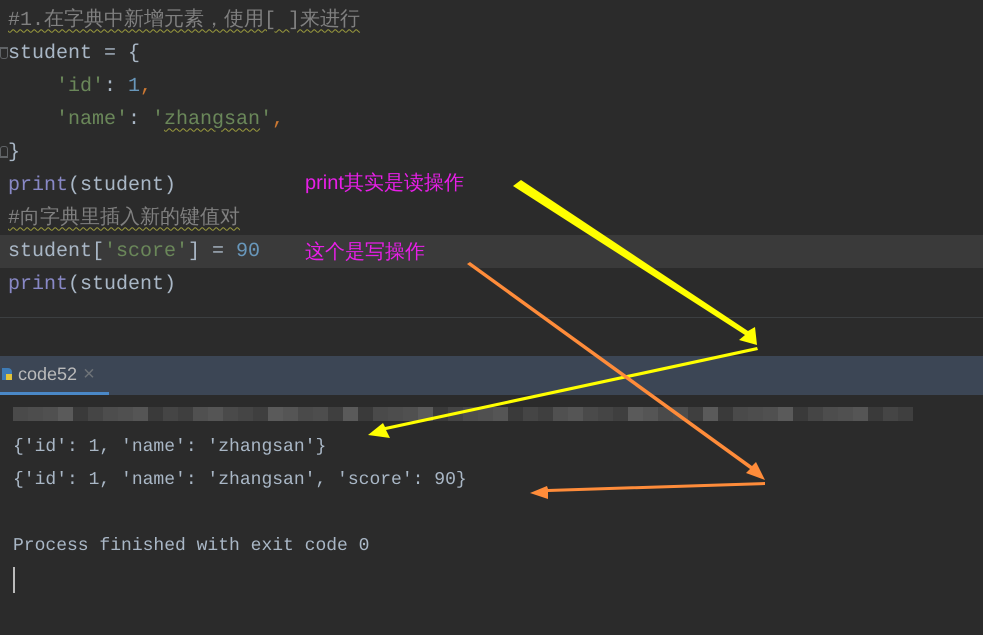 The image size is (983, 635). Describe the element at coordinates (184, 20) in the screenshot. I see `code-comment: #1.在字典中新增元素，使用[ ]来进行` at that location.